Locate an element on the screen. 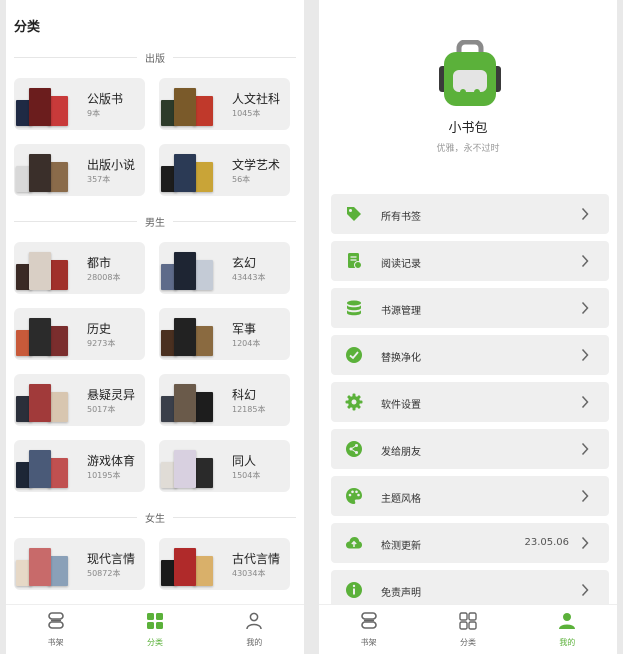 The height and width of the screenshot is (654, 623). tab-label: 分类 is located at coordinates (154, 642).